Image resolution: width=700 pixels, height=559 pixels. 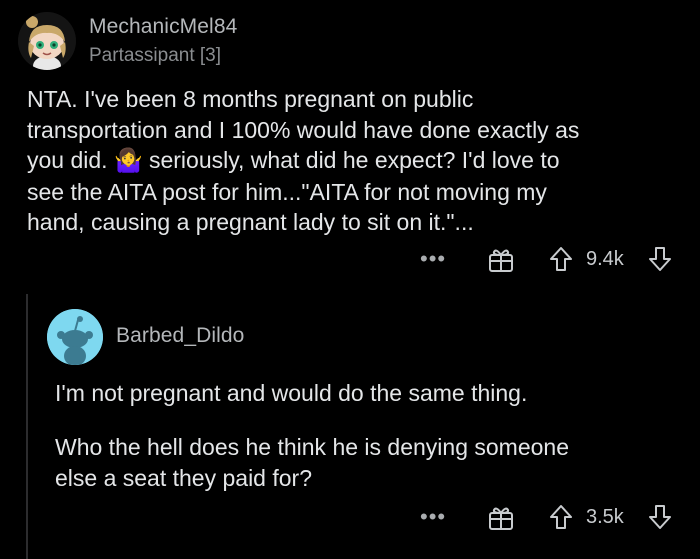 I want to click on snoo-icon, so click(x=75, y=337).